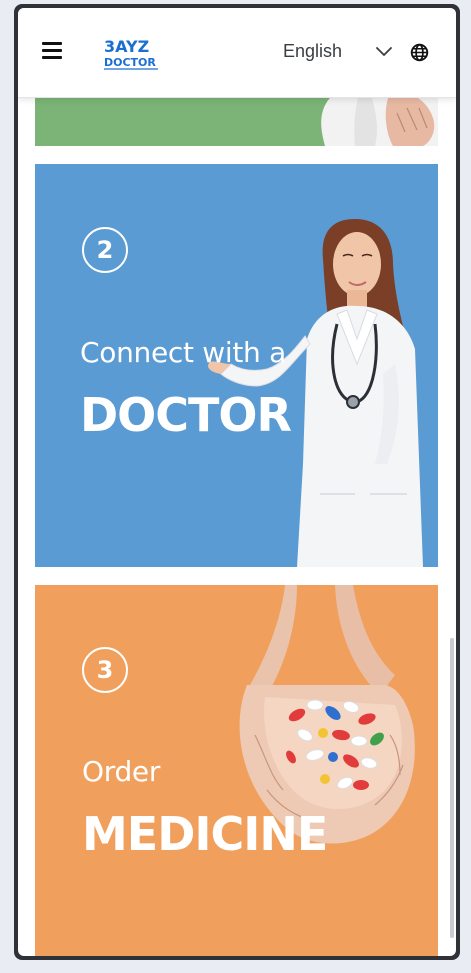 This screenshot has width=471, height=973. I want to click on hamburger-menu-icon, so click(52, 51).